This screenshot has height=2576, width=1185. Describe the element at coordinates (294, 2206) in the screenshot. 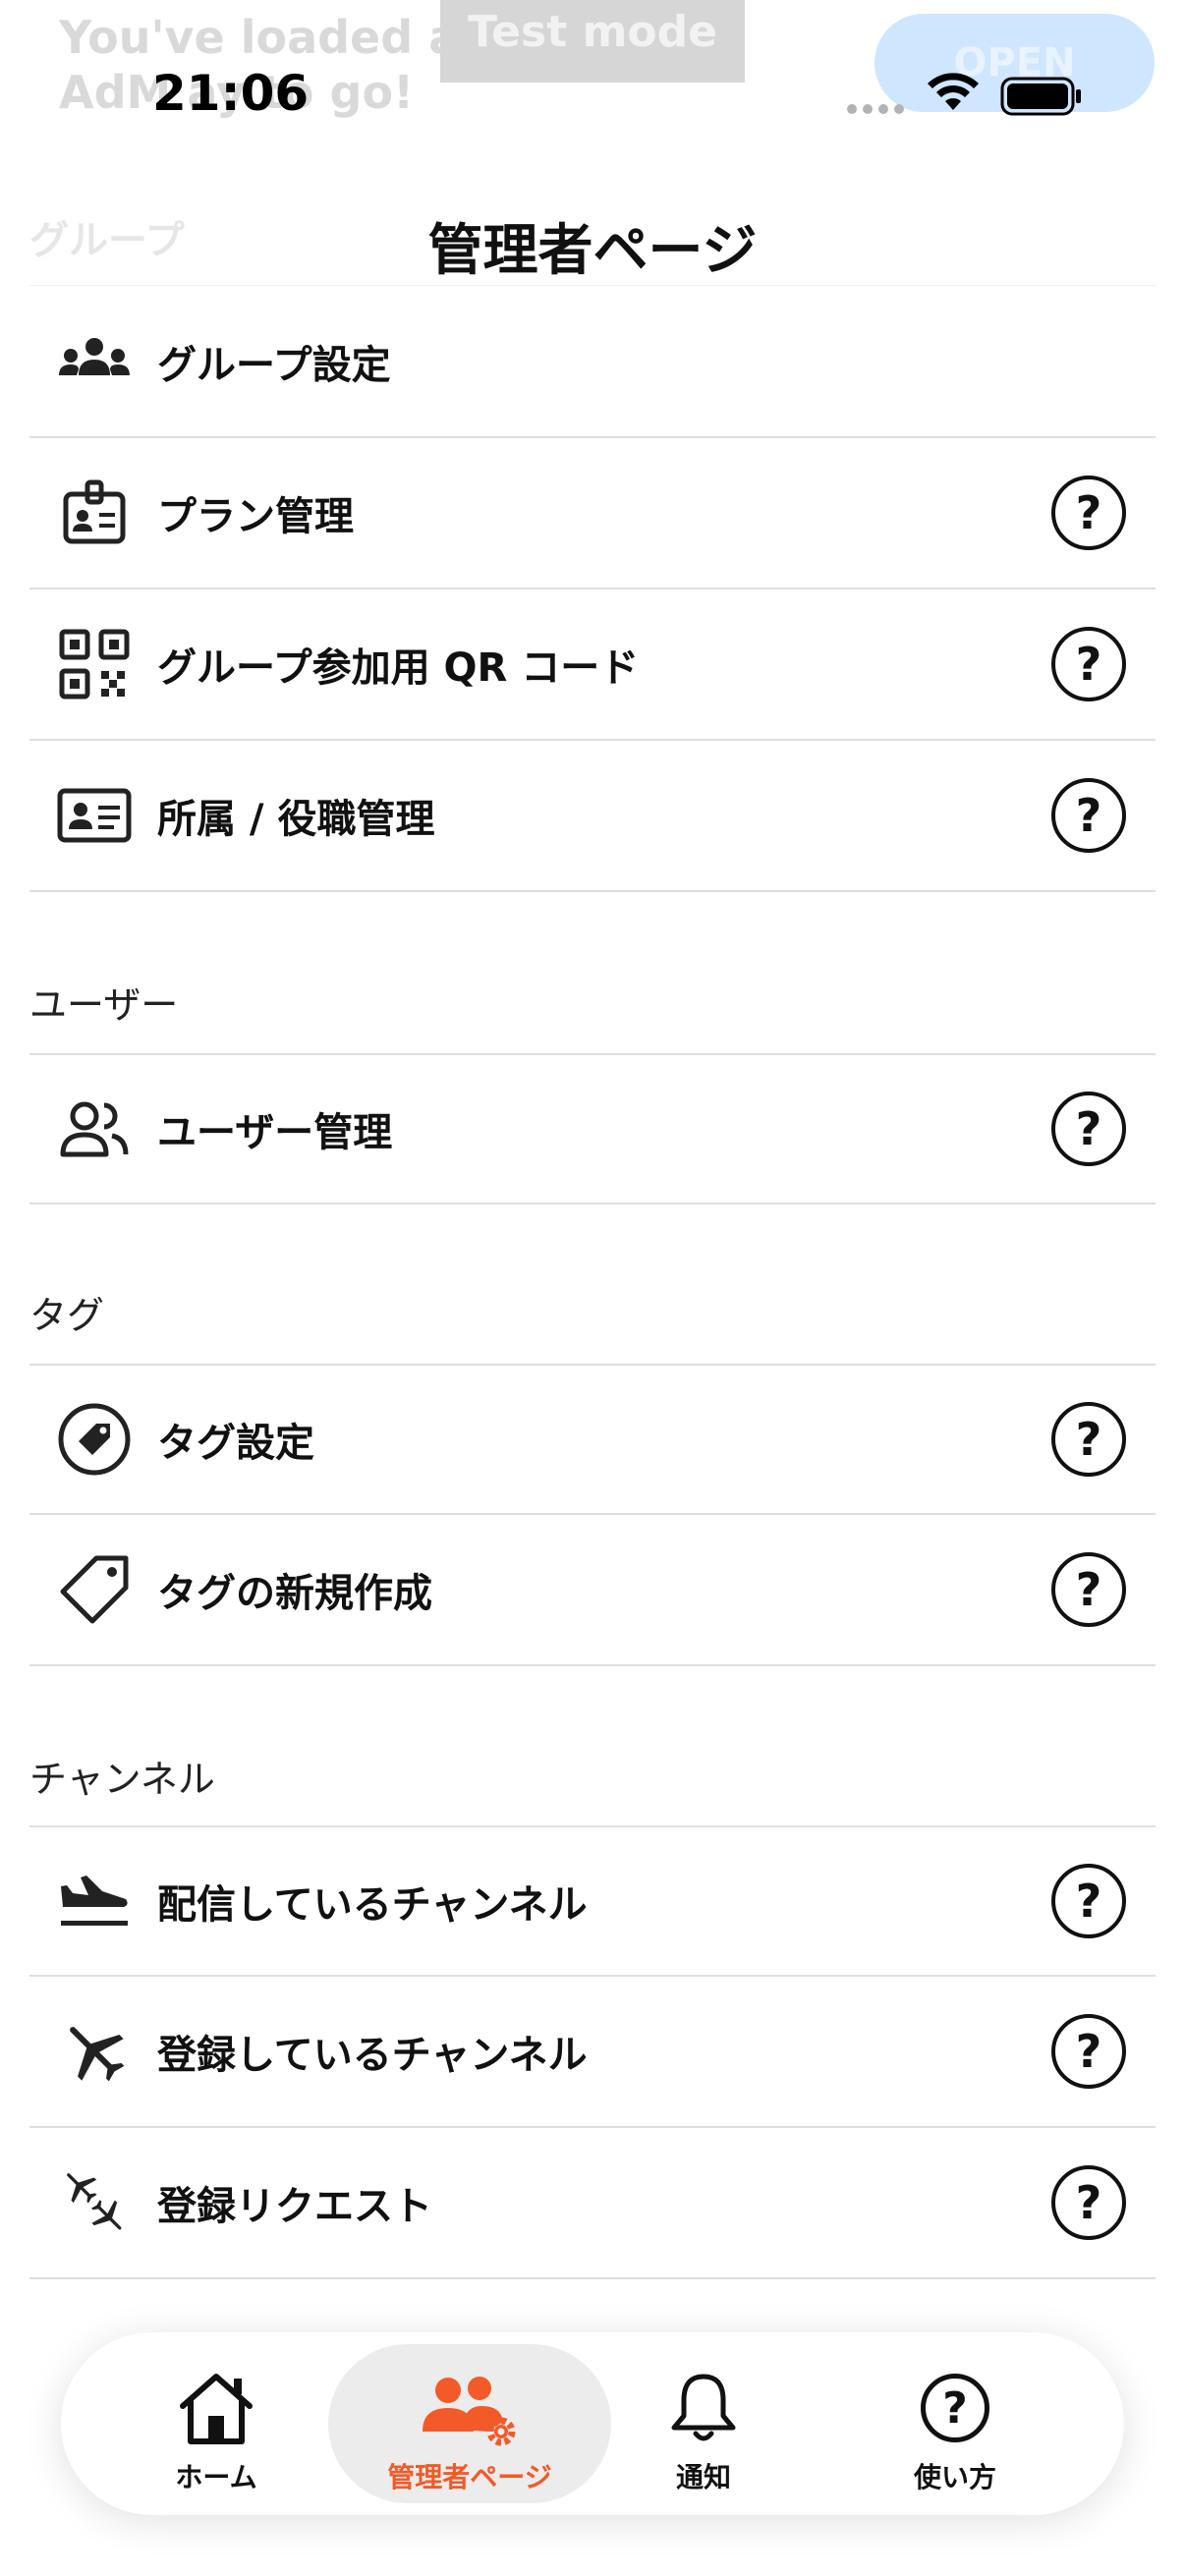

I see `row-label: 登録リクエスト` at that location.